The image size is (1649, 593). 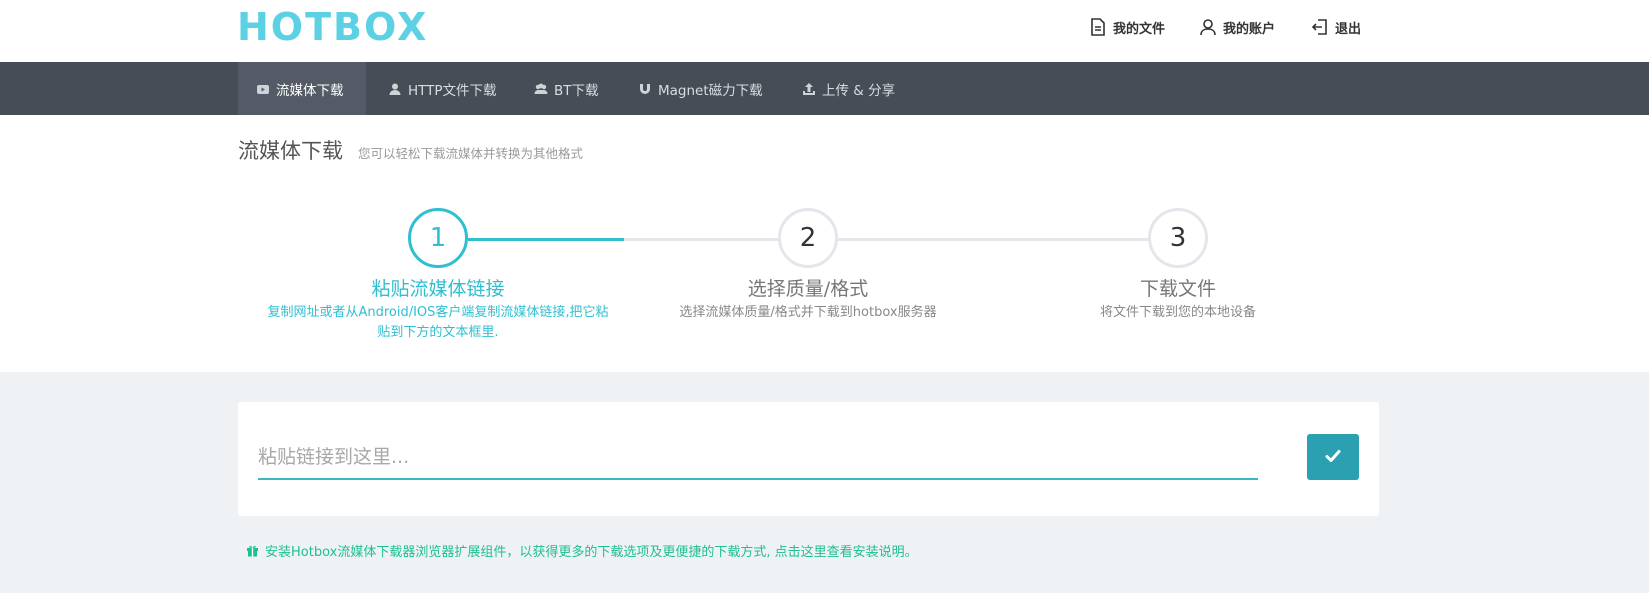 I want to click on step-3-circle: 3, so click(x=1178, y=238).